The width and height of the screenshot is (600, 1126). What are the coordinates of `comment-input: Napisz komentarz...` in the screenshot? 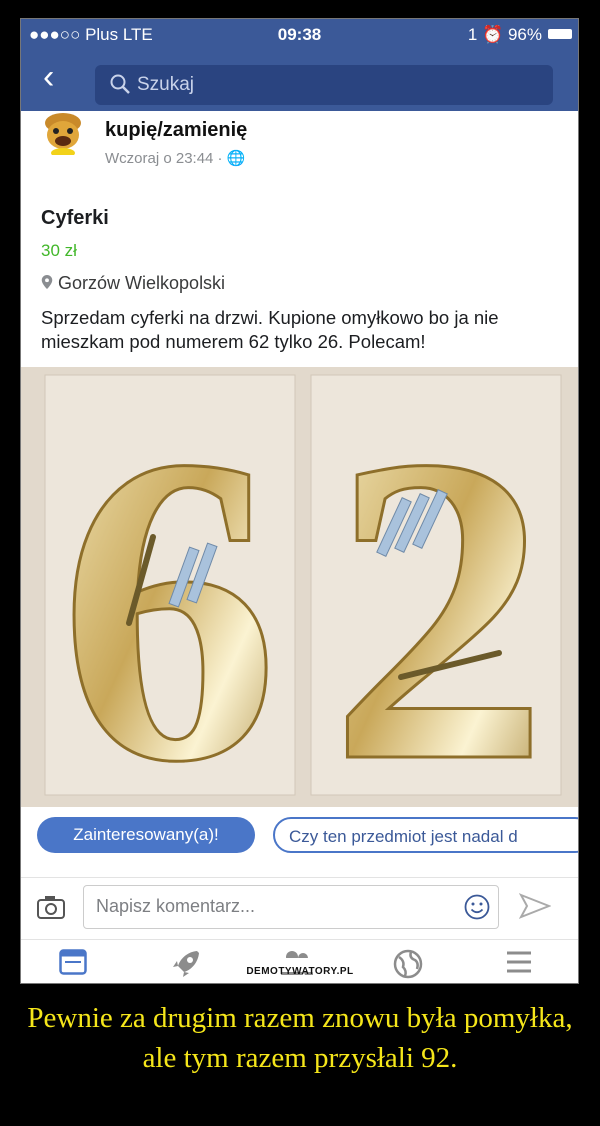 It's located at (291, 907).